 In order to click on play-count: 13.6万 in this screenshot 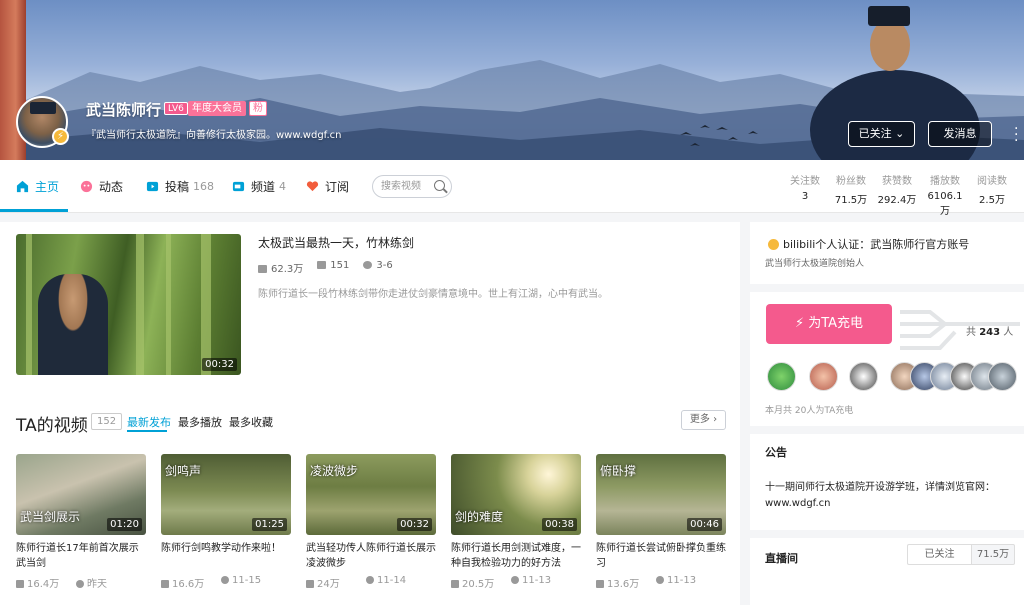, I will do `click(623, 584)`.